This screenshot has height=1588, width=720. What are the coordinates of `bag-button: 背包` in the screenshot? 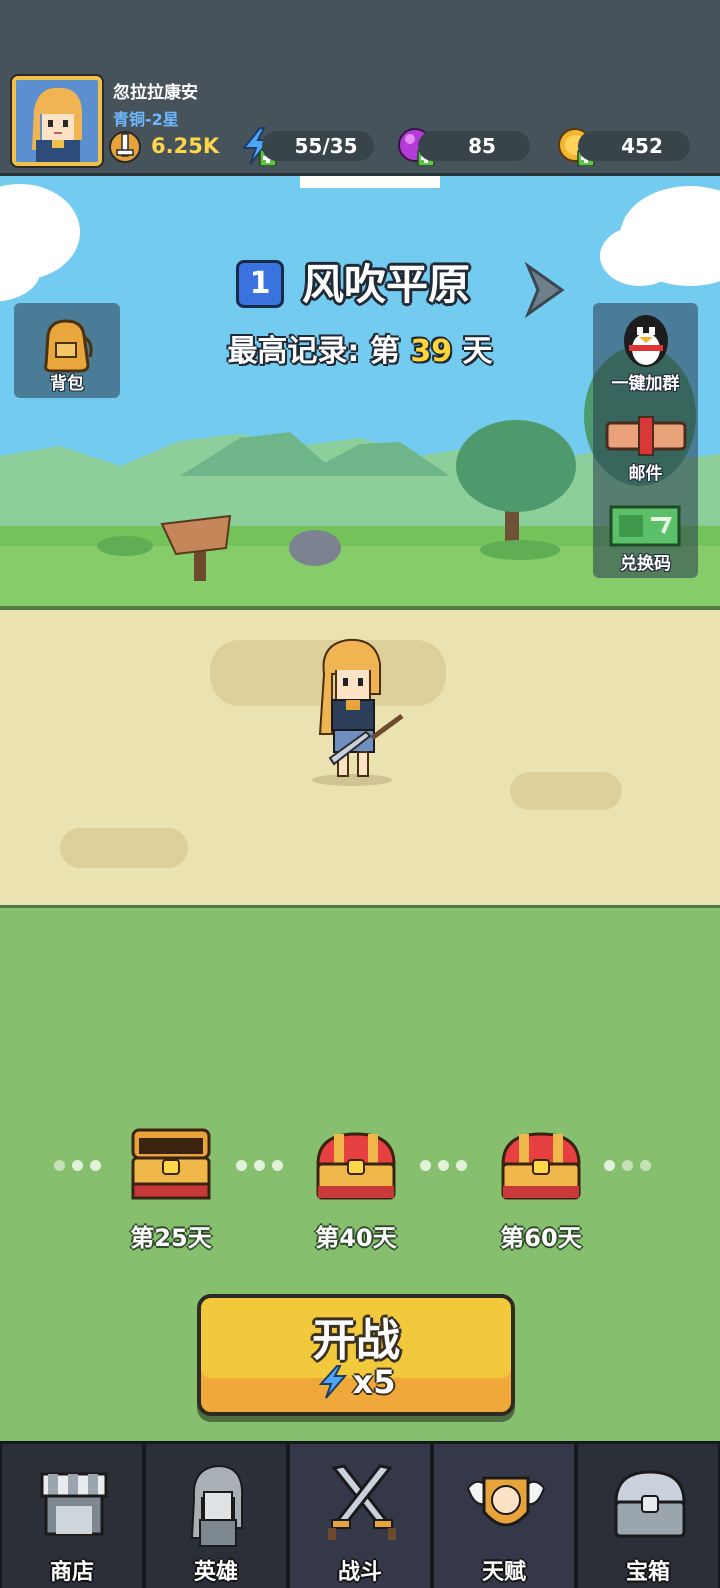 It's located at (67, 350).